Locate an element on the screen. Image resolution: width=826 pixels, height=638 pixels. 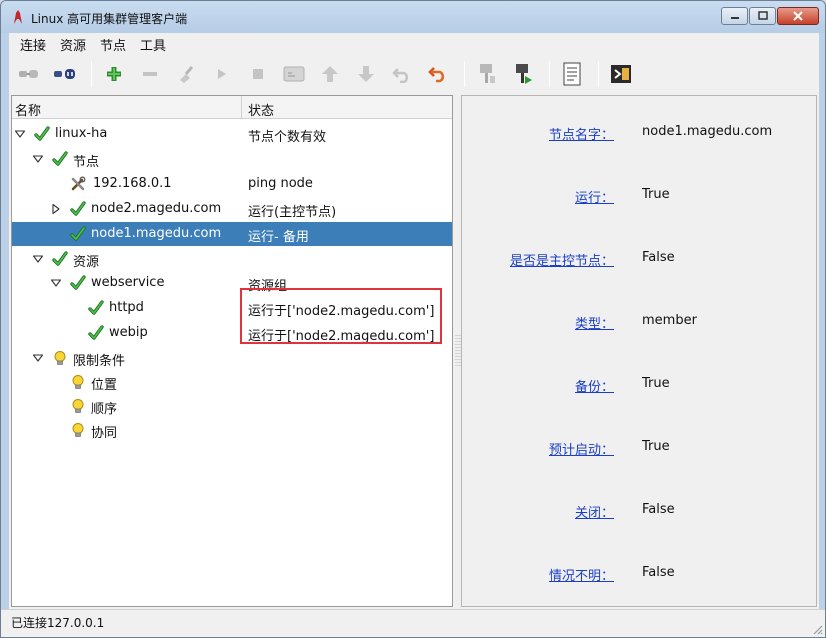
default-button is located at coordinates (294, 74).